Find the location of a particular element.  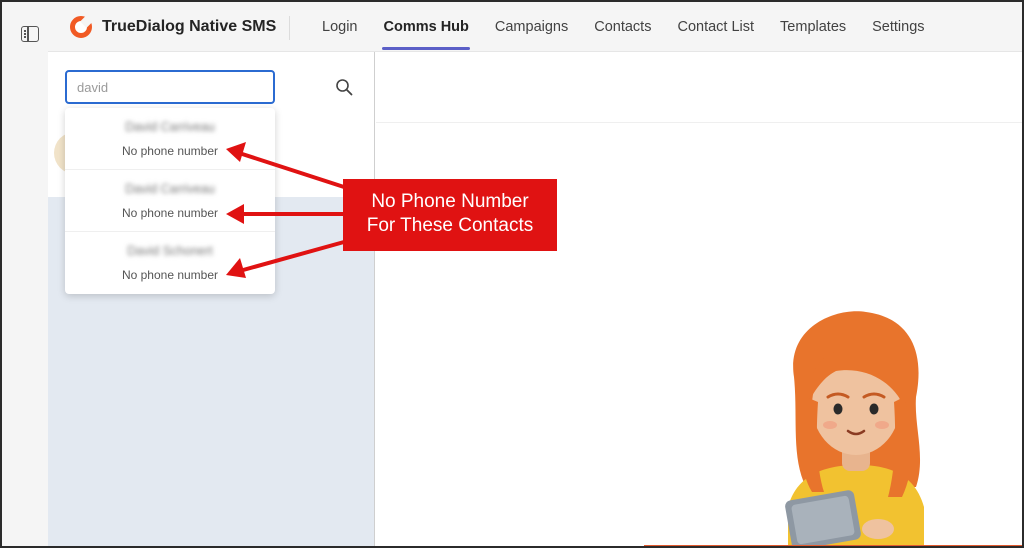

tab-templates: Templates is located at coordinates (813, 27).